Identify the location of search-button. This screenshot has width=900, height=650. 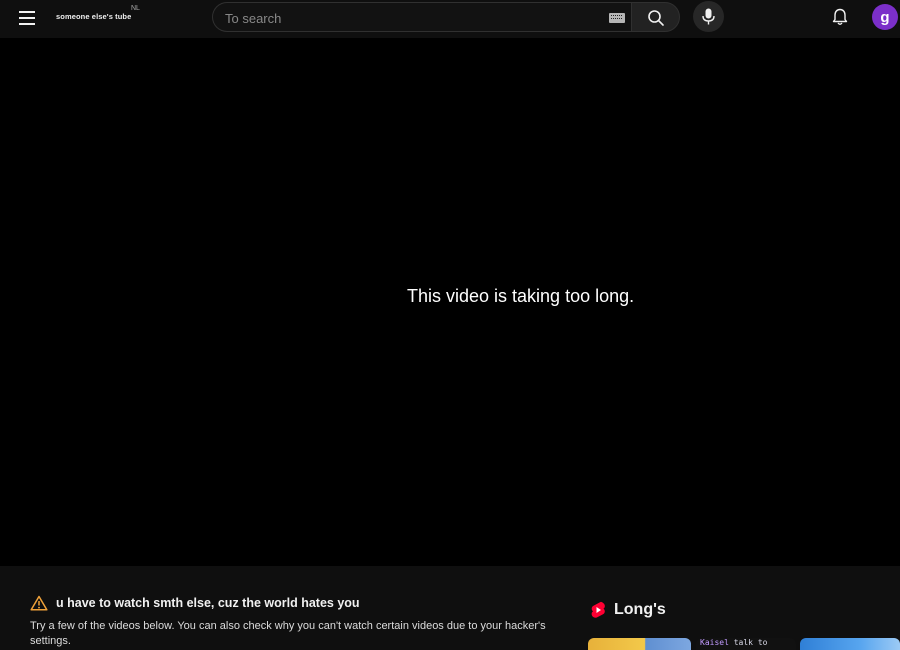
(655, 17).